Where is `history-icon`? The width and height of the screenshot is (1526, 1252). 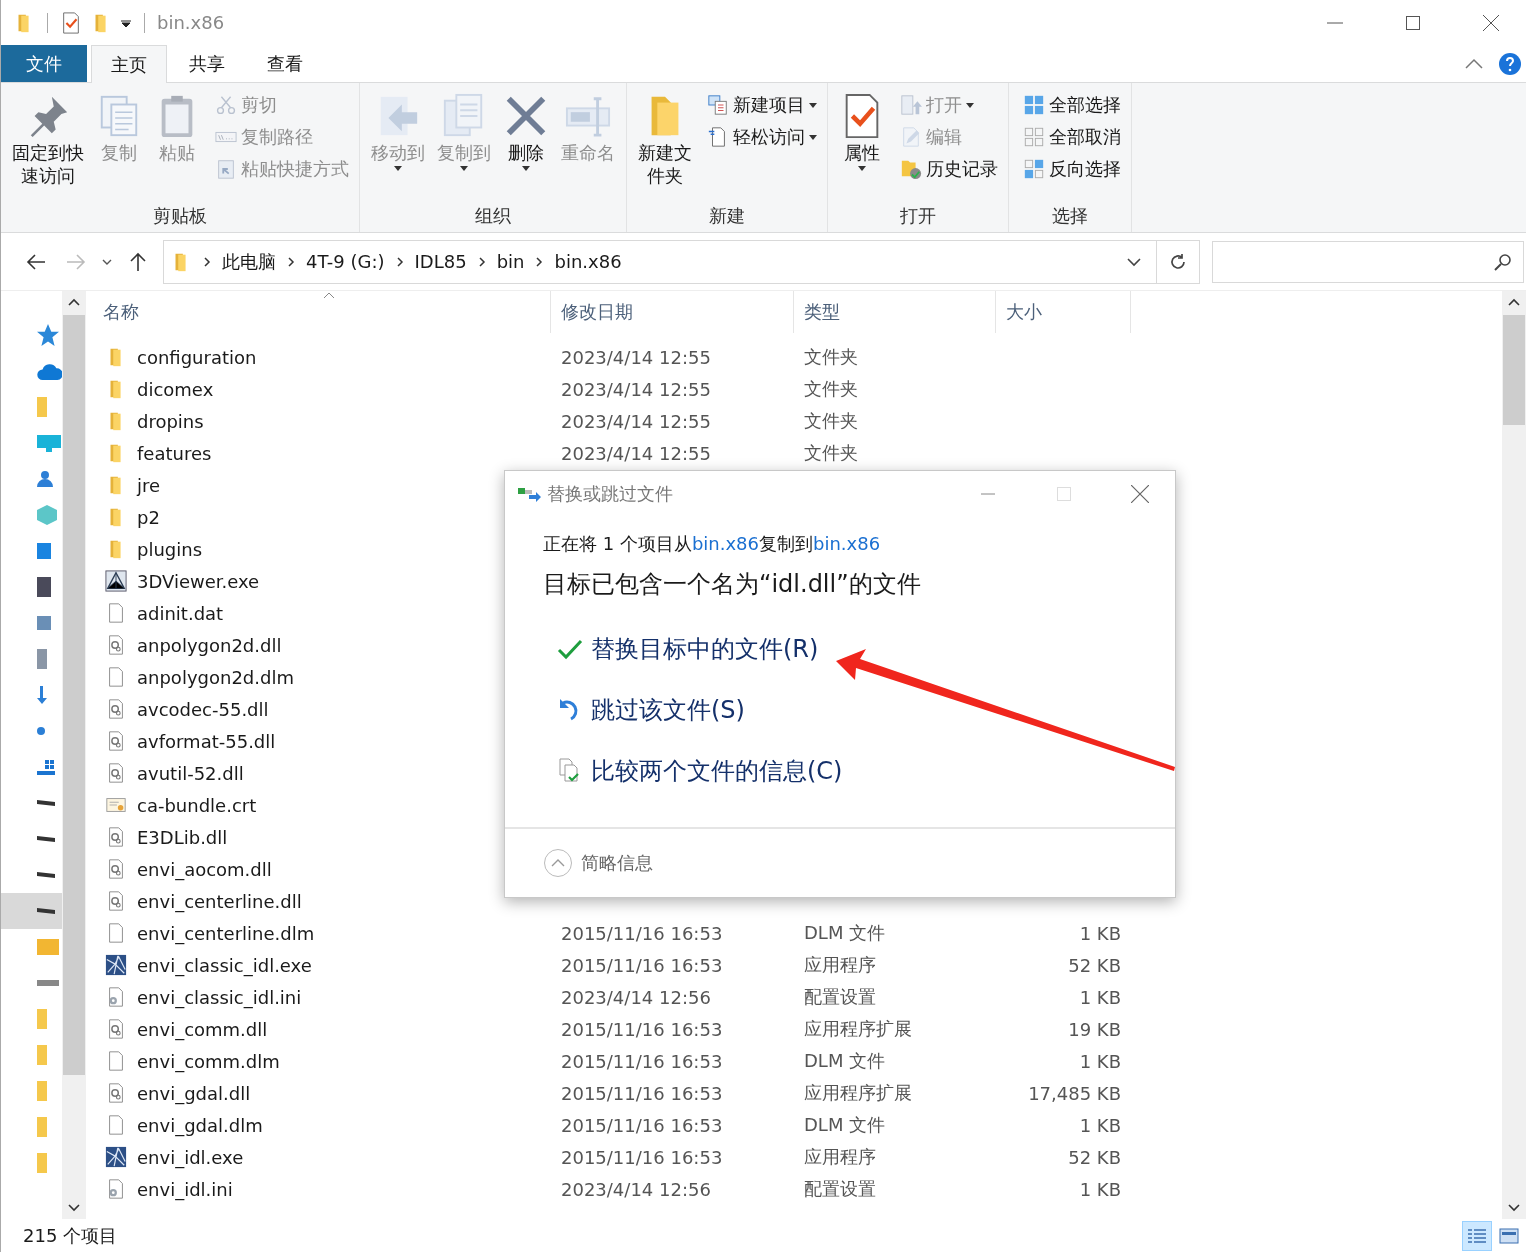 history-icon is located at coordinates (911, 169).